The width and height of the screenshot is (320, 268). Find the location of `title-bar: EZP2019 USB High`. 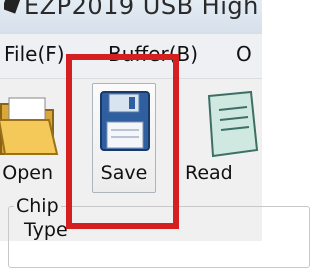

title-bar: EZP2019 USB High is located at coordinates (131, 17).